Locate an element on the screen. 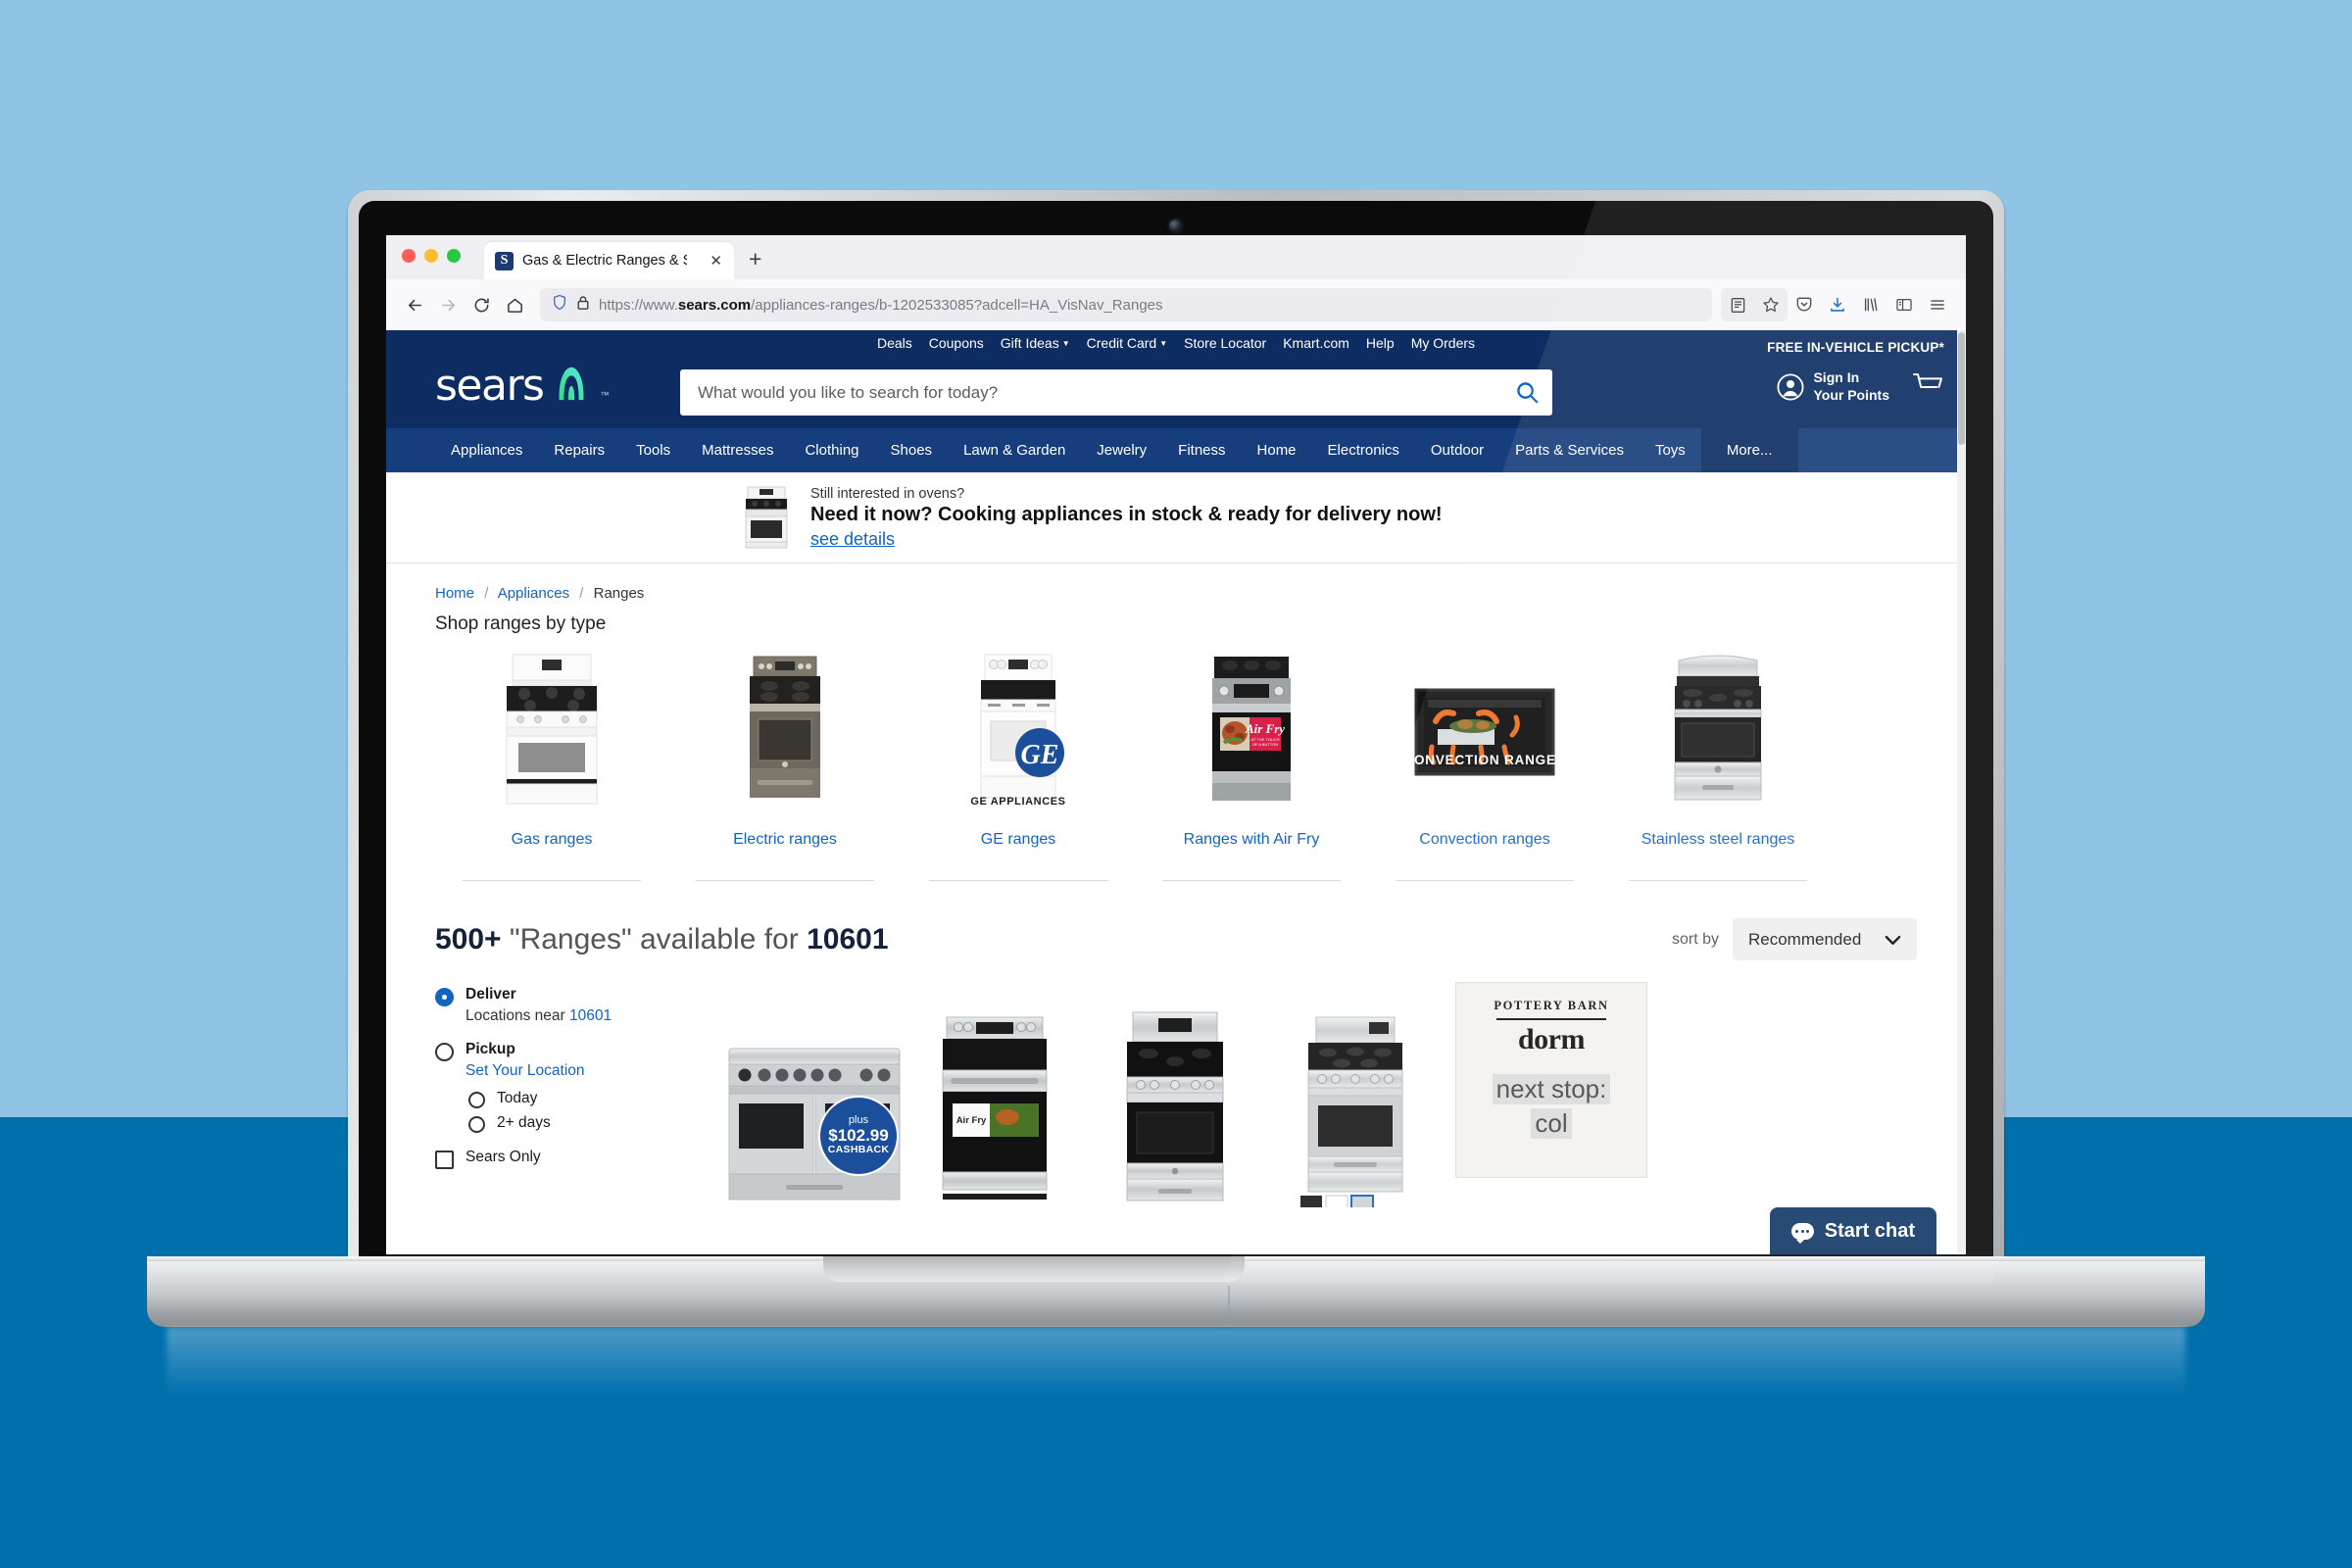 This screenshot has height=1568, width=2352. svg-text: Air Fry is located at coordinates (1265, 728).